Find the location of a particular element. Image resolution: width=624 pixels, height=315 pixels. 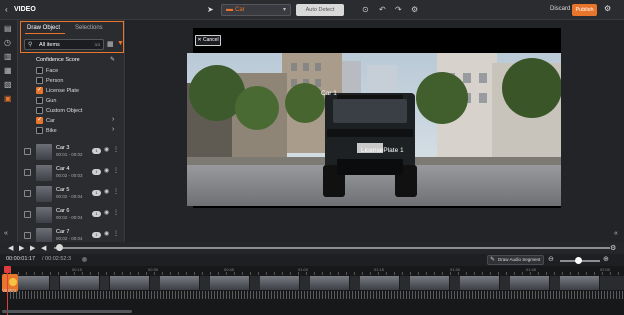

zoom-slider-knob is located at coordinates (578, 260).